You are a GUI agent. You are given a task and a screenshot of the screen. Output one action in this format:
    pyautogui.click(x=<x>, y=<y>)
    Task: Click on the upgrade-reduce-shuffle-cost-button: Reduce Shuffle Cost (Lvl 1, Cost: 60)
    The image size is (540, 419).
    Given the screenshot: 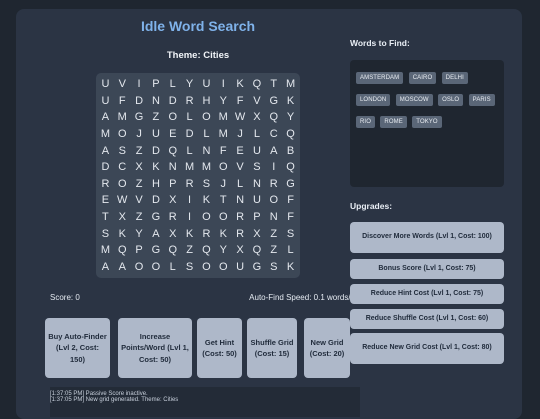 What is the action you would take?
    pyautogui.click(x=427, y=319)
    